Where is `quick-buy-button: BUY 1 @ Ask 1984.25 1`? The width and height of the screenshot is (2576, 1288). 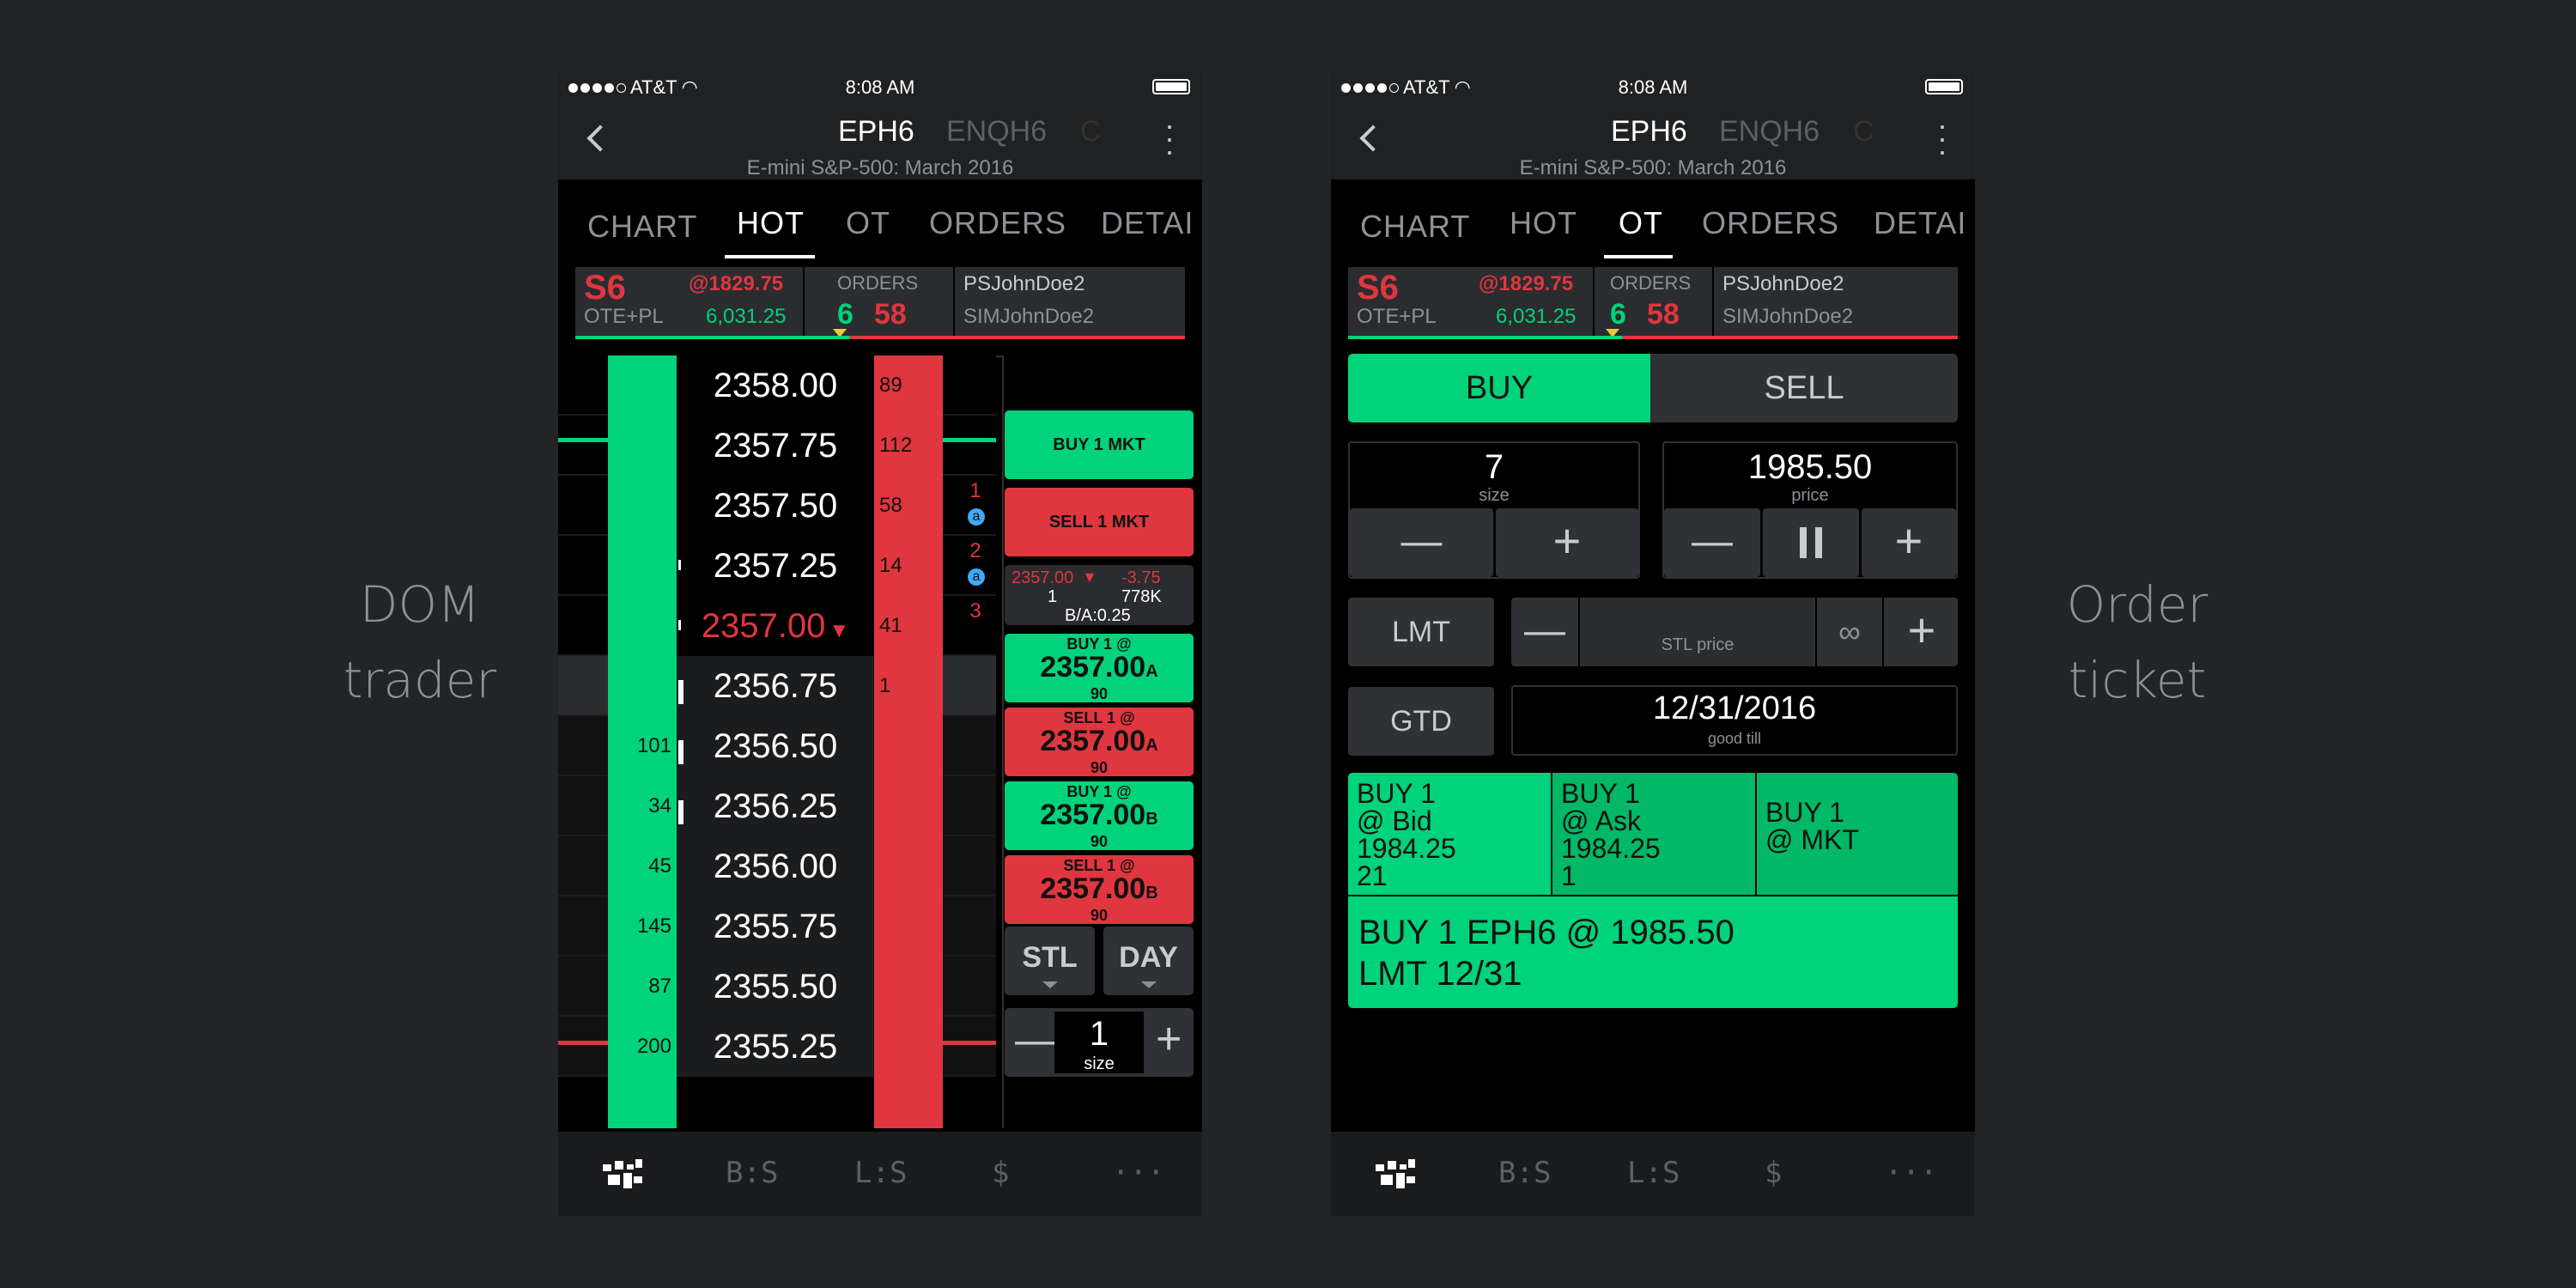
quick-buy-button: BUY 1 @ Ask 1984.25 1 is located at coordinates (1653, 834).